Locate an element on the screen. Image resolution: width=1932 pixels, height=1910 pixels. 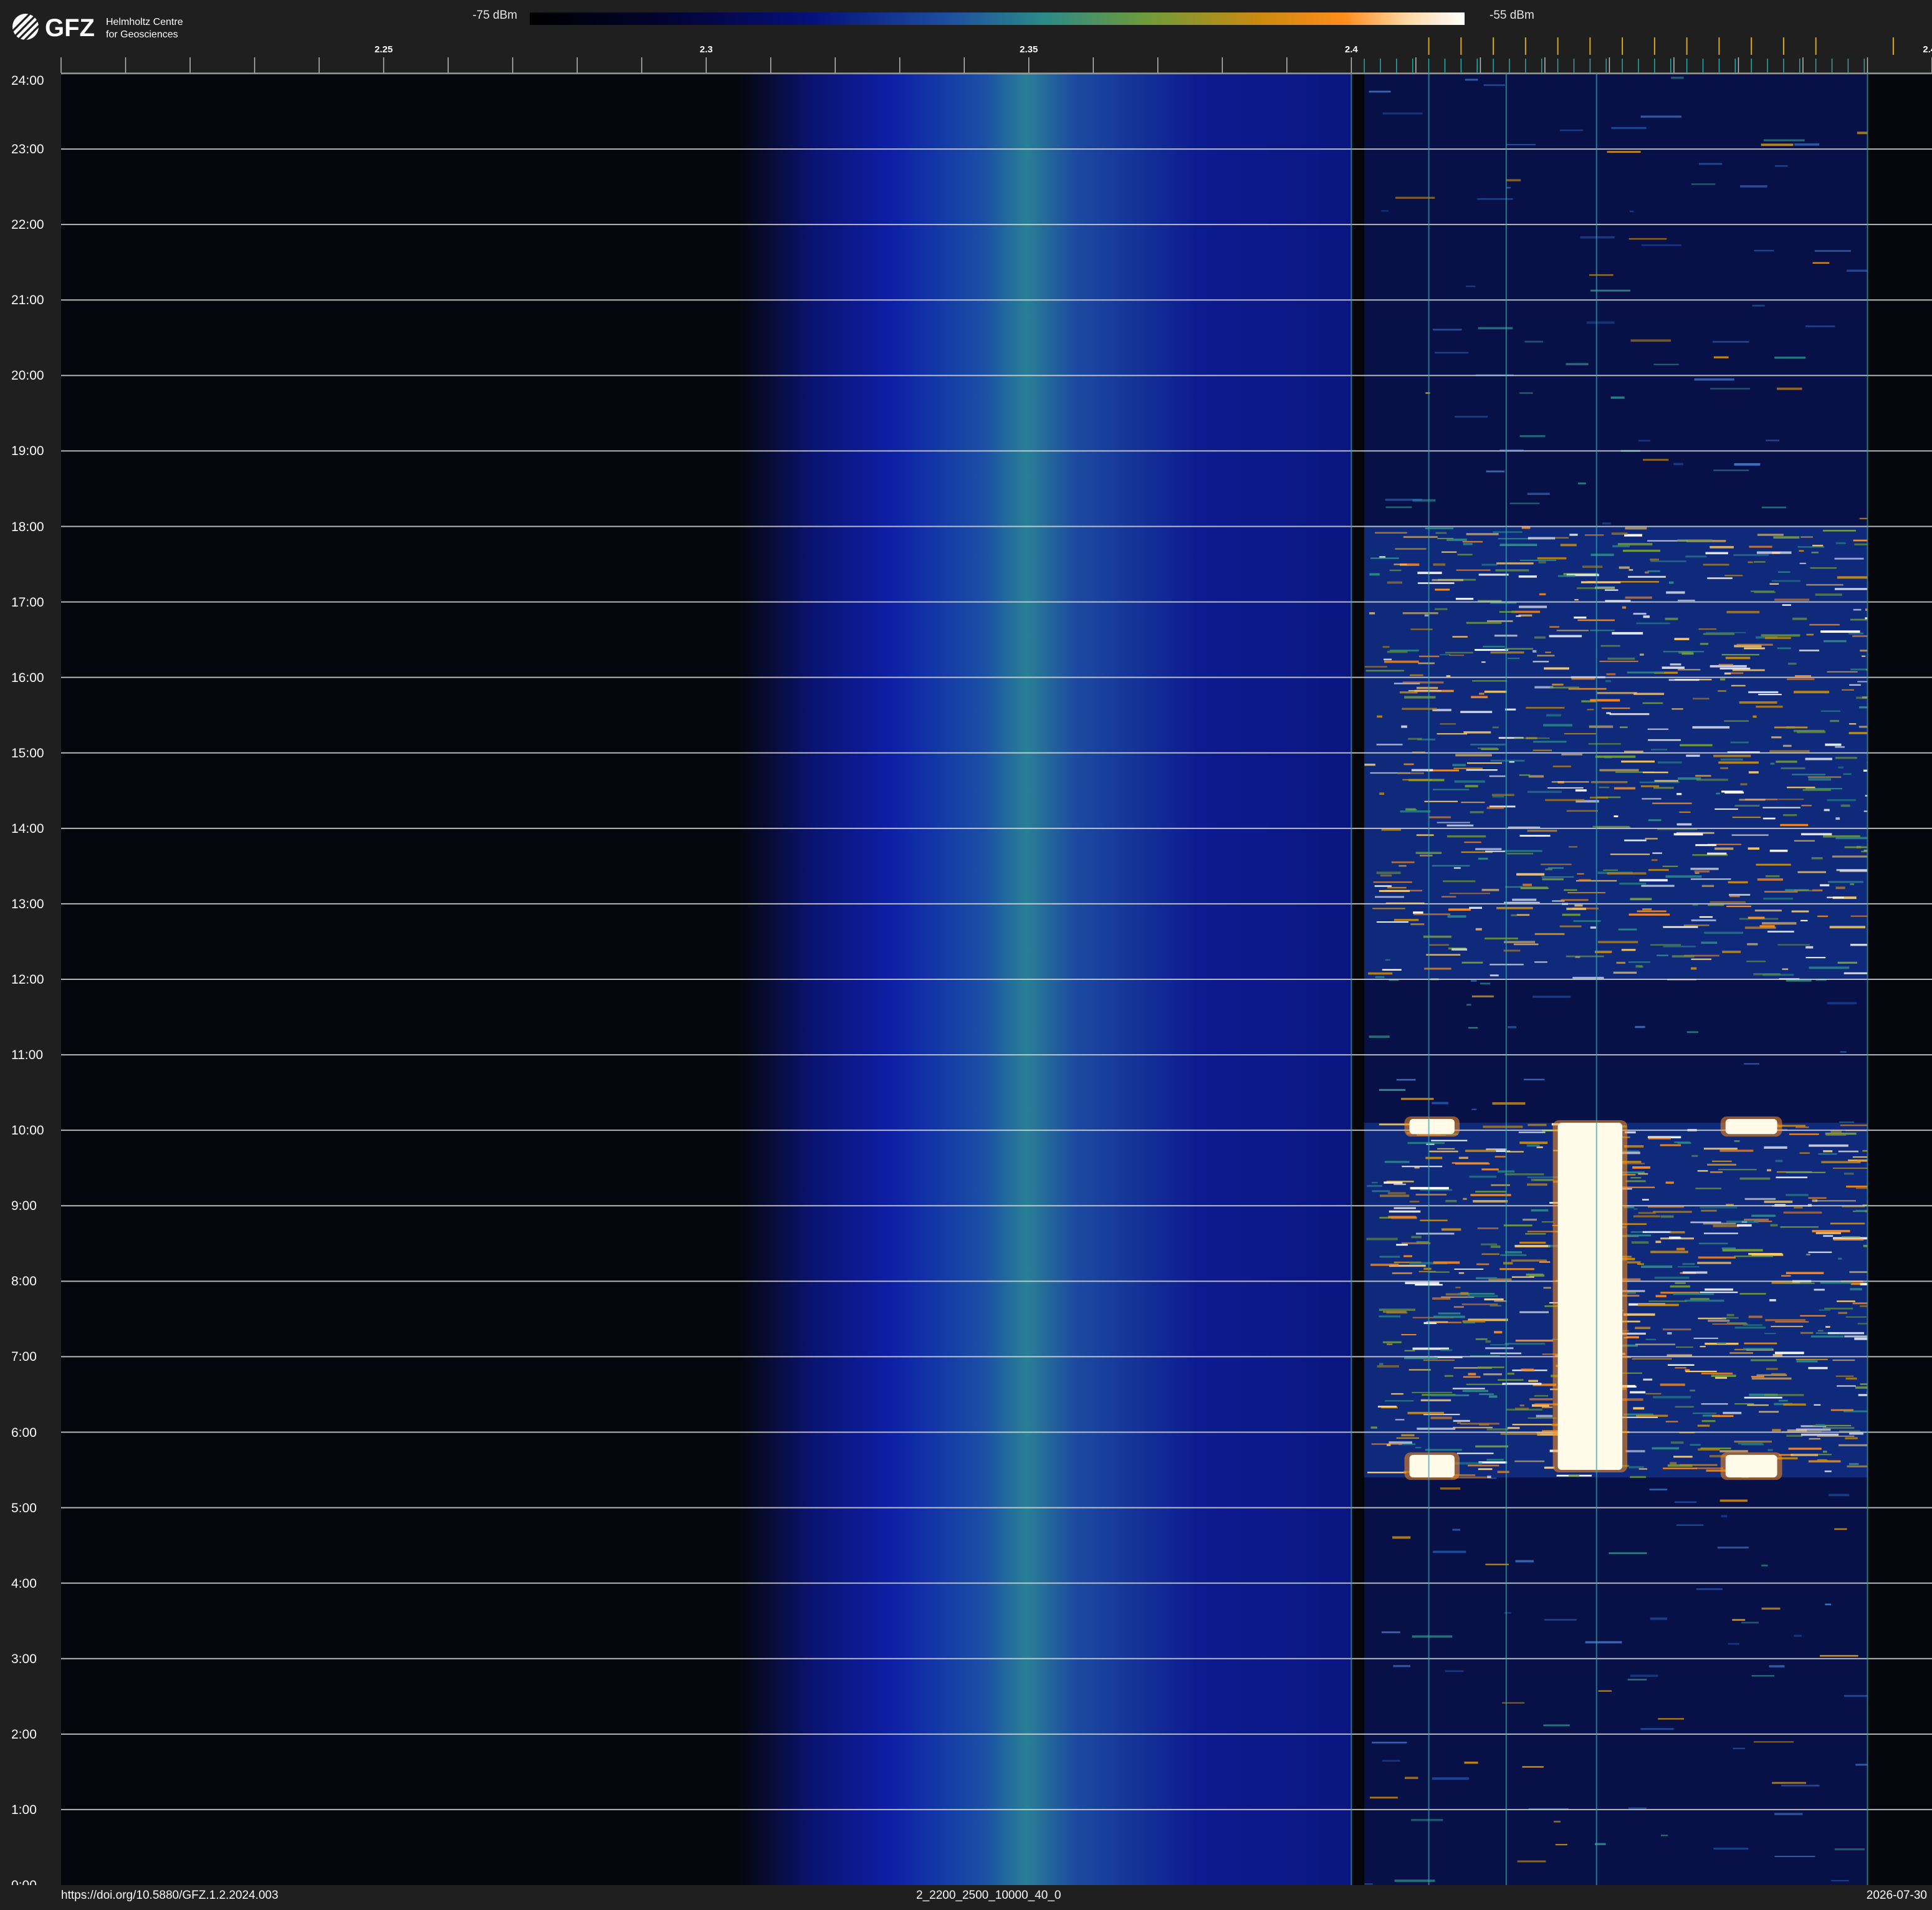
y-tick-label: 8:00 is located at coordinates (24, 1281).